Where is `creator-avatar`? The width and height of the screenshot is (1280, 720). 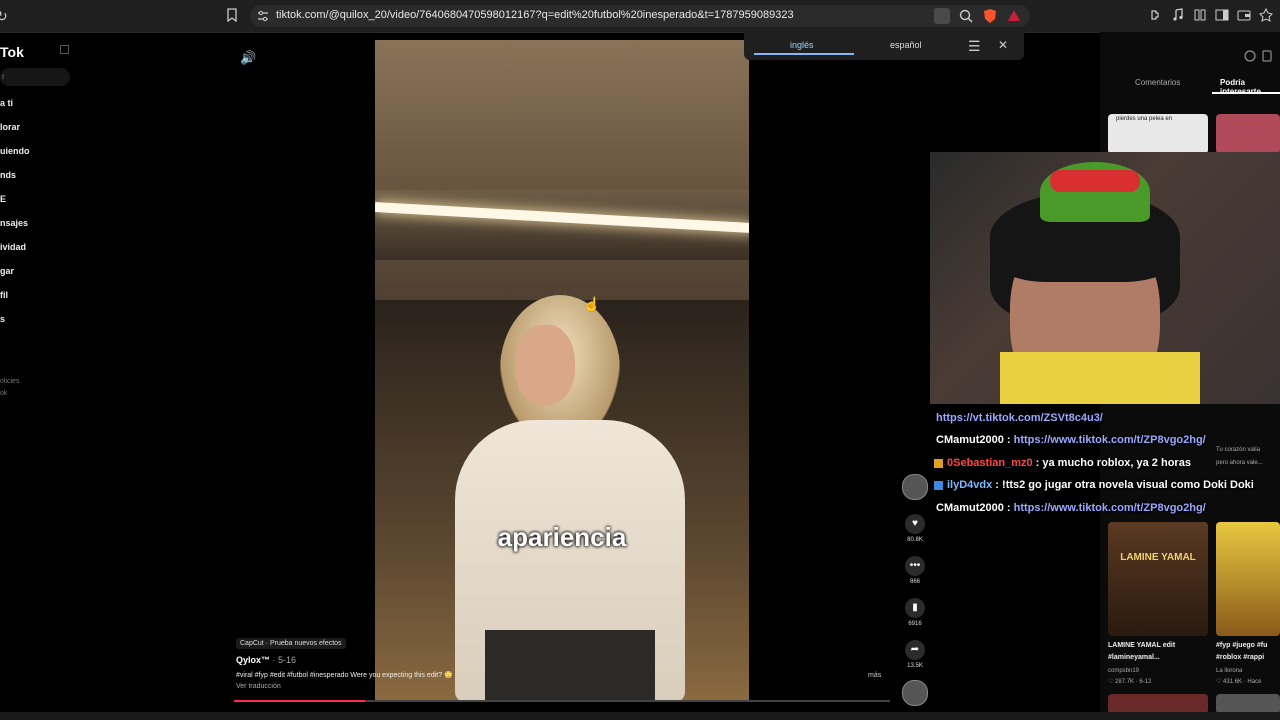
creator-avatar is located at coordinates (915, 487).